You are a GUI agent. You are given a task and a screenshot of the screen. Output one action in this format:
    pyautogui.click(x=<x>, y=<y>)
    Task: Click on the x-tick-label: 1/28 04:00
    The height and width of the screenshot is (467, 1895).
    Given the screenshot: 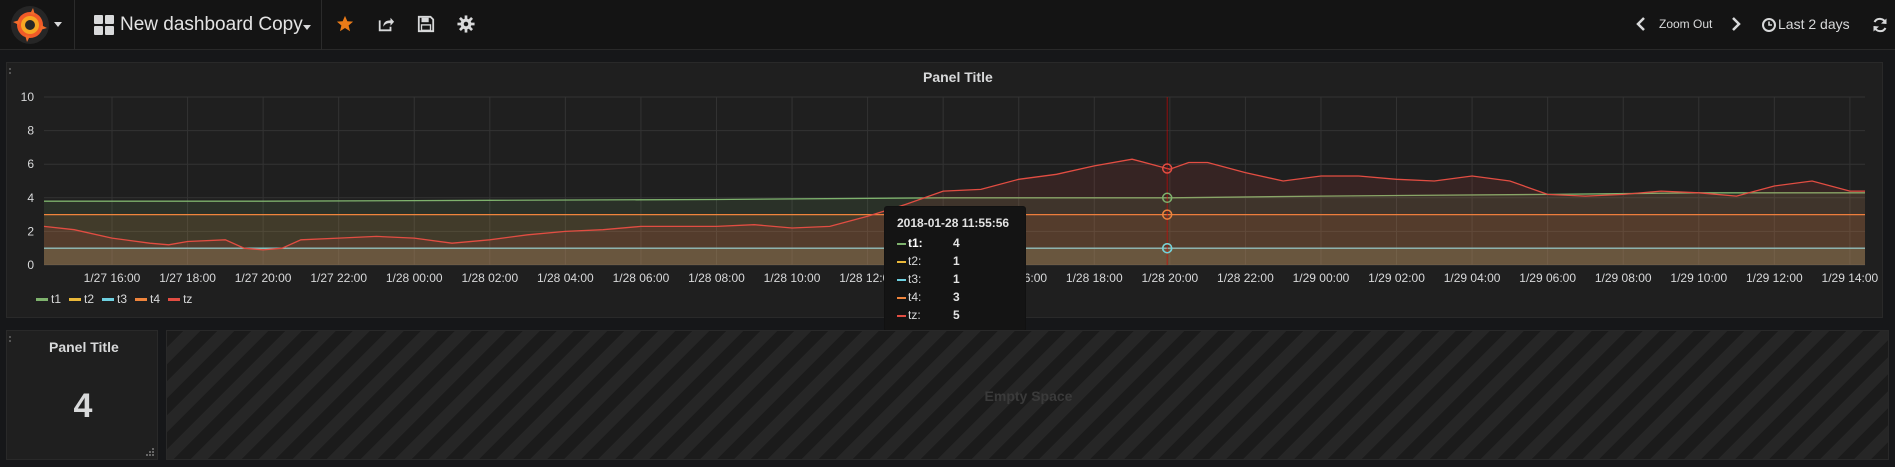 What is the action you would take?
    pyautogui.click(x=565, y=278)
    